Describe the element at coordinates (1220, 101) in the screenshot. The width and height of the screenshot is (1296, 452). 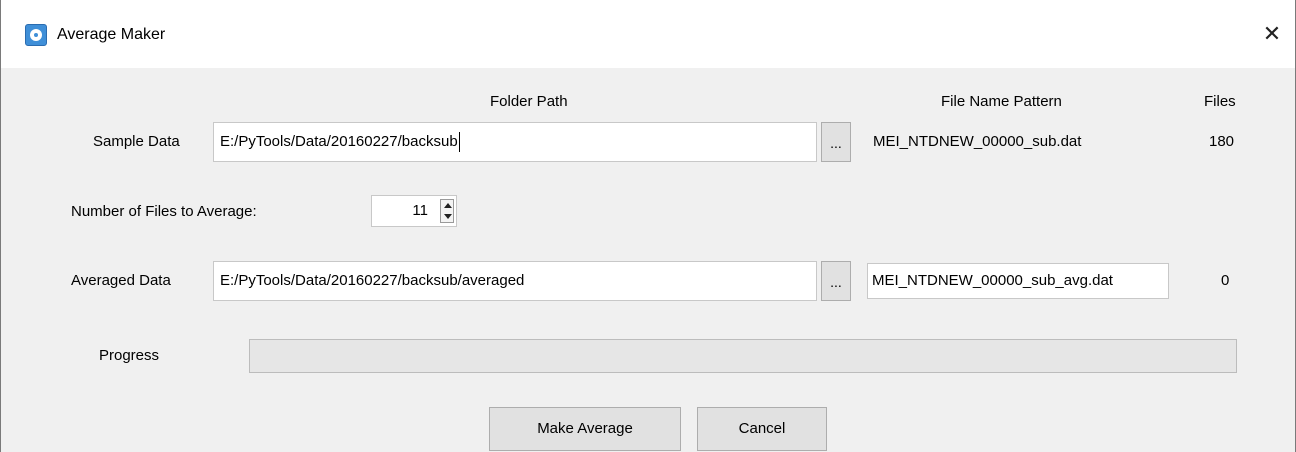
I see `header-files: Files` at that location.